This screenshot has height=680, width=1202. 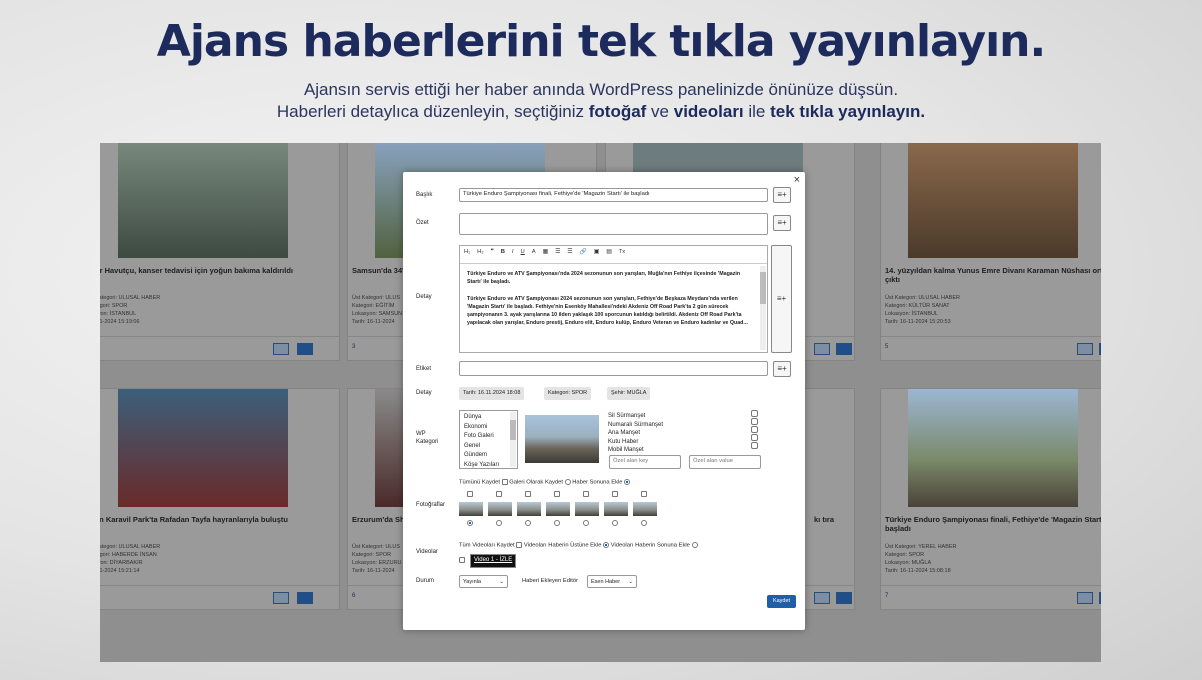 What do you see at coordinates (613, 255) in the screenshot?
I see `editor-toolbar: H₁ H₂ ❞ B I U A ▦ ☰ ☰ 🔗 ▣ ▤ Tx` at bounding box center [613, 255].